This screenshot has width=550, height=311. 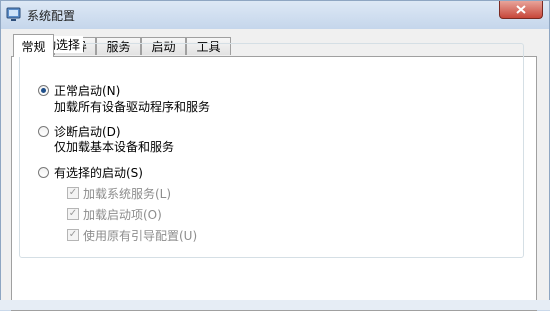 I want to click on system-config-app-icon, so click(x=13, y=14).